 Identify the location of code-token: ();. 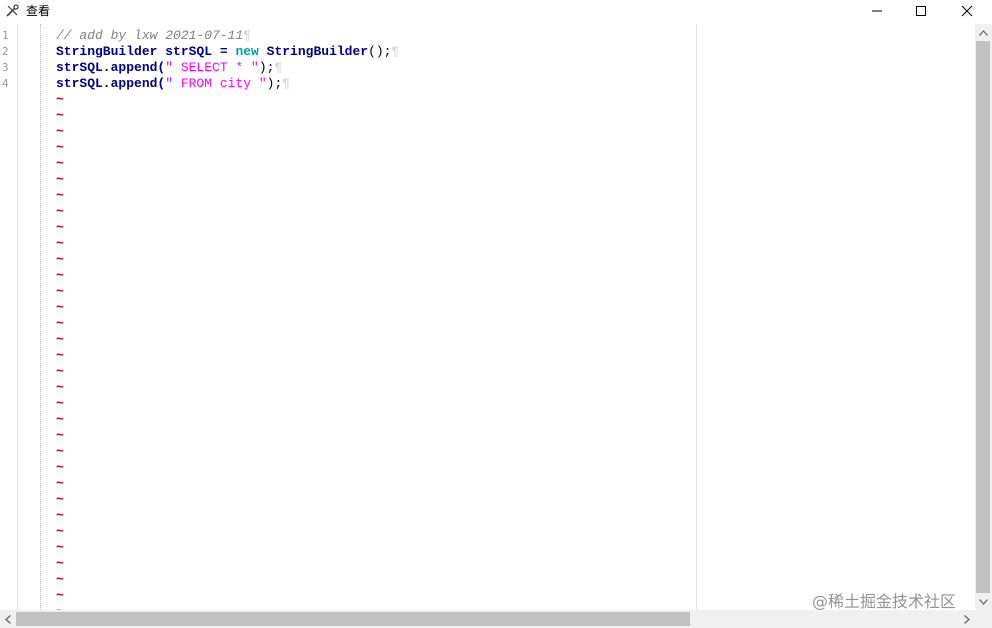
(380, 51).